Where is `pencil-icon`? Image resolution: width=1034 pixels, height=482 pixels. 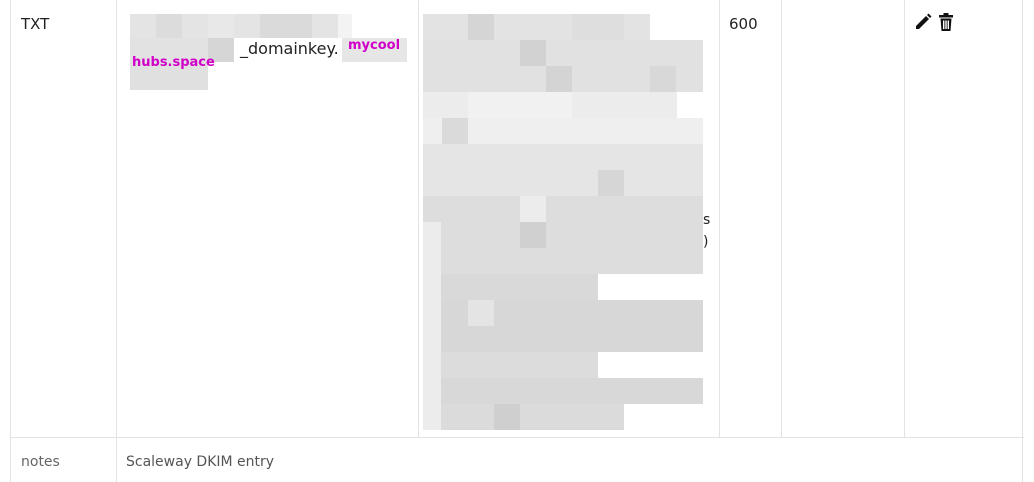
pencil-icon is located at coordinates (923, 22).